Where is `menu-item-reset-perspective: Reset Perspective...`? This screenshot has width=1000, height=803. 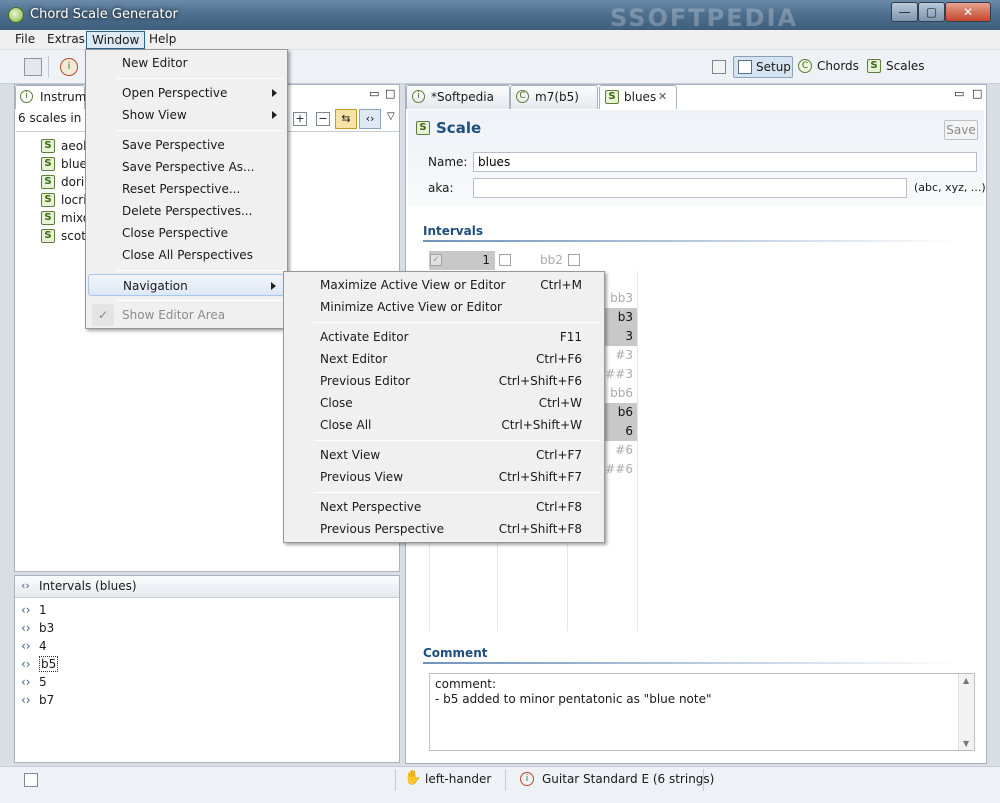
menu-item-reset-perspective: Reset Perspective... is located at coordinates (186, 189).